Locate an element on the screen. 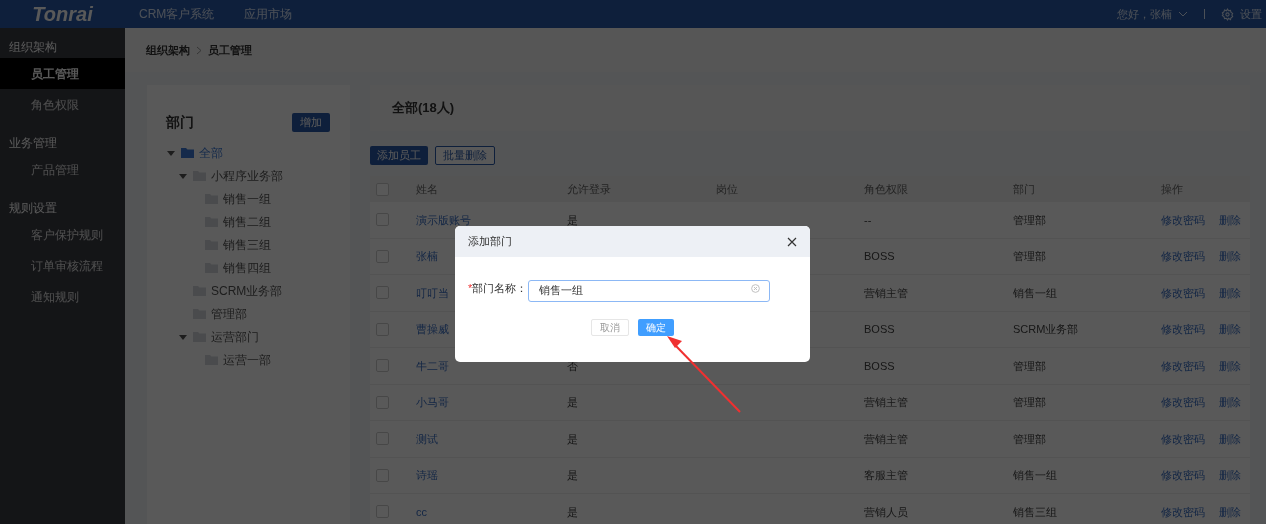 The image size is (1266, 524). required-mark: * is located at coordinates (470, 288).